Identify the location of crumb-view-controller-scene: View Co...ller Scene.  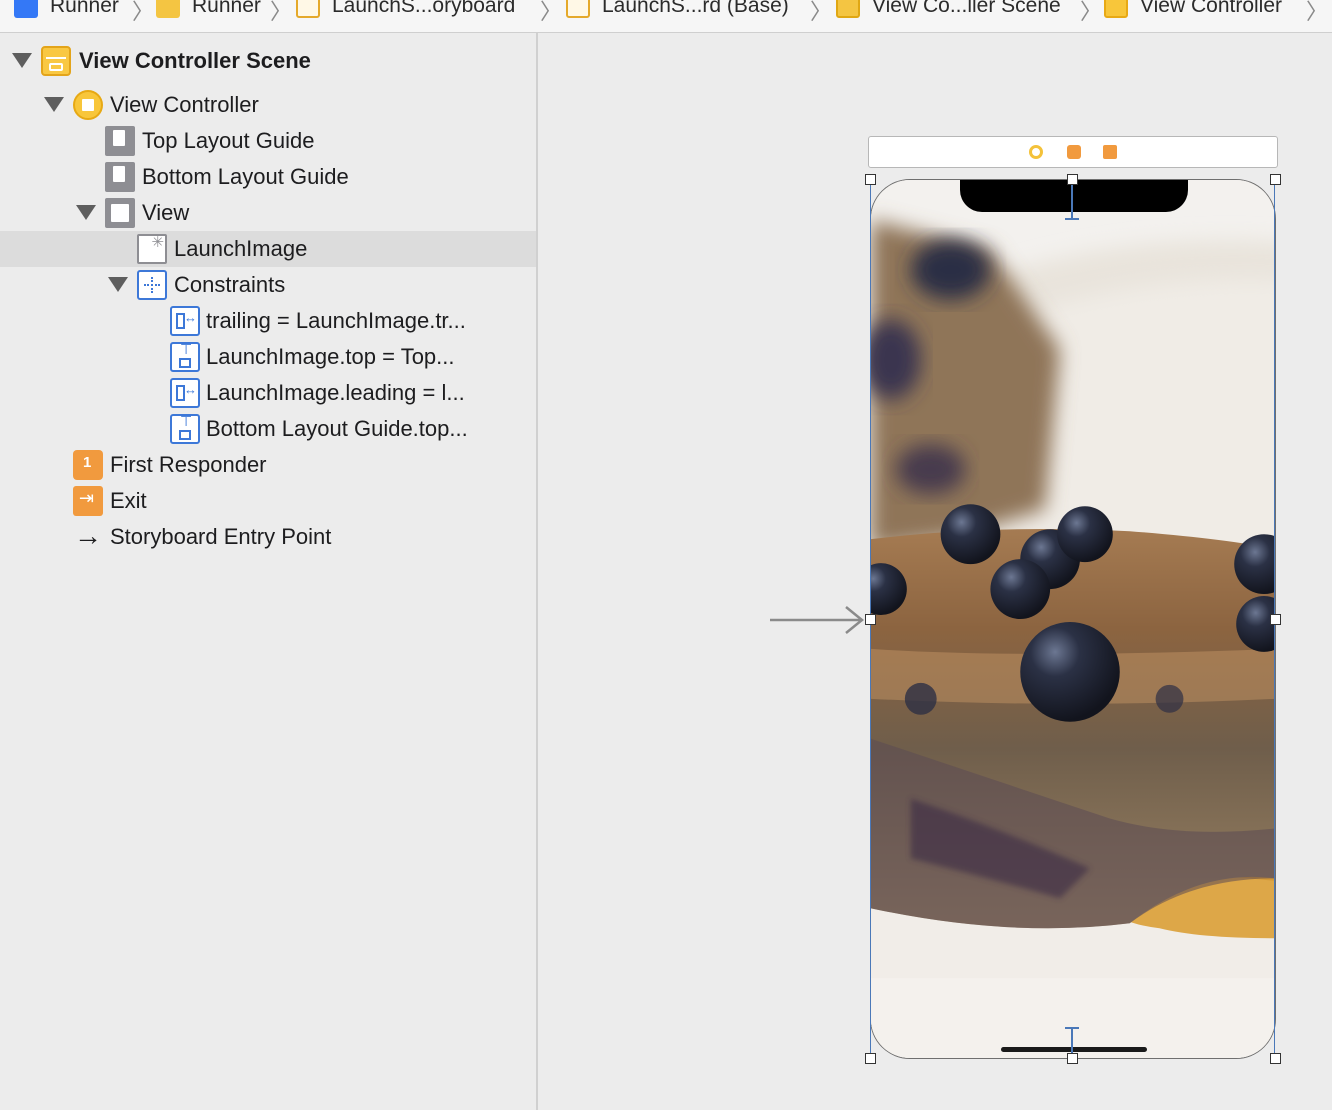
(948, 11).